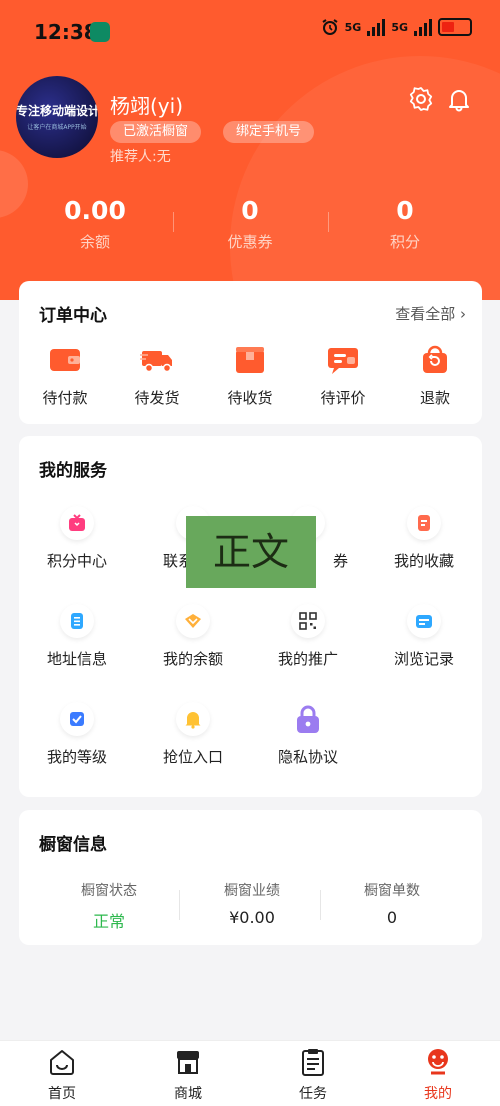 The width and height of the screenshot is (500, 1106). Describe the element at coordinates (188, 1062) in the screenshot. I see `store-icon` at that location.